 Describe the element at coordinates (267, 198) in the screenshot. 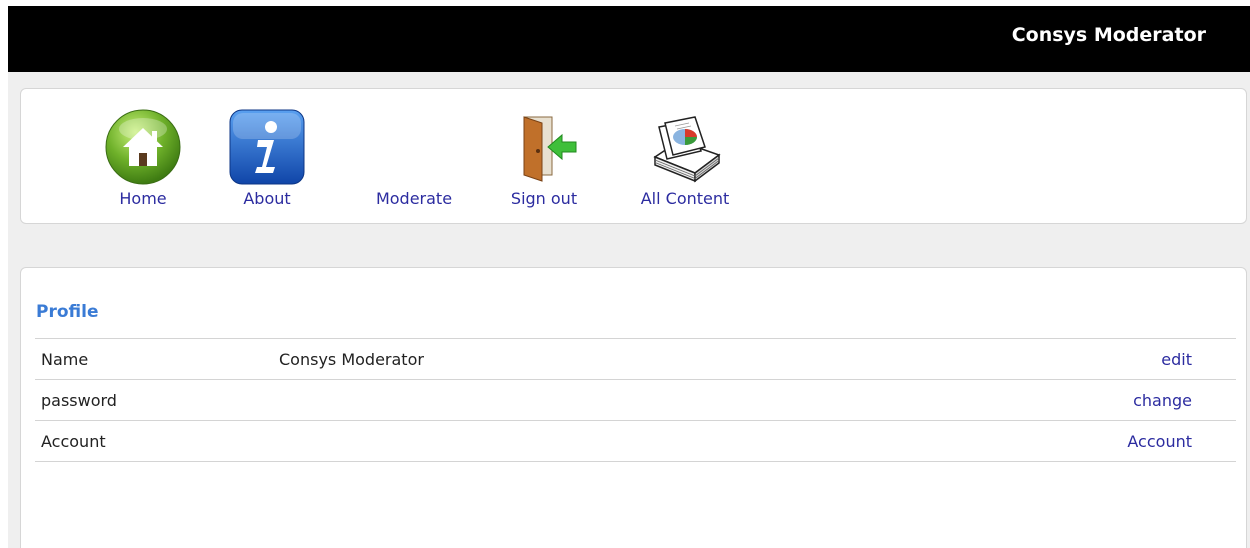

I see `nav-label-about: About` at that location.